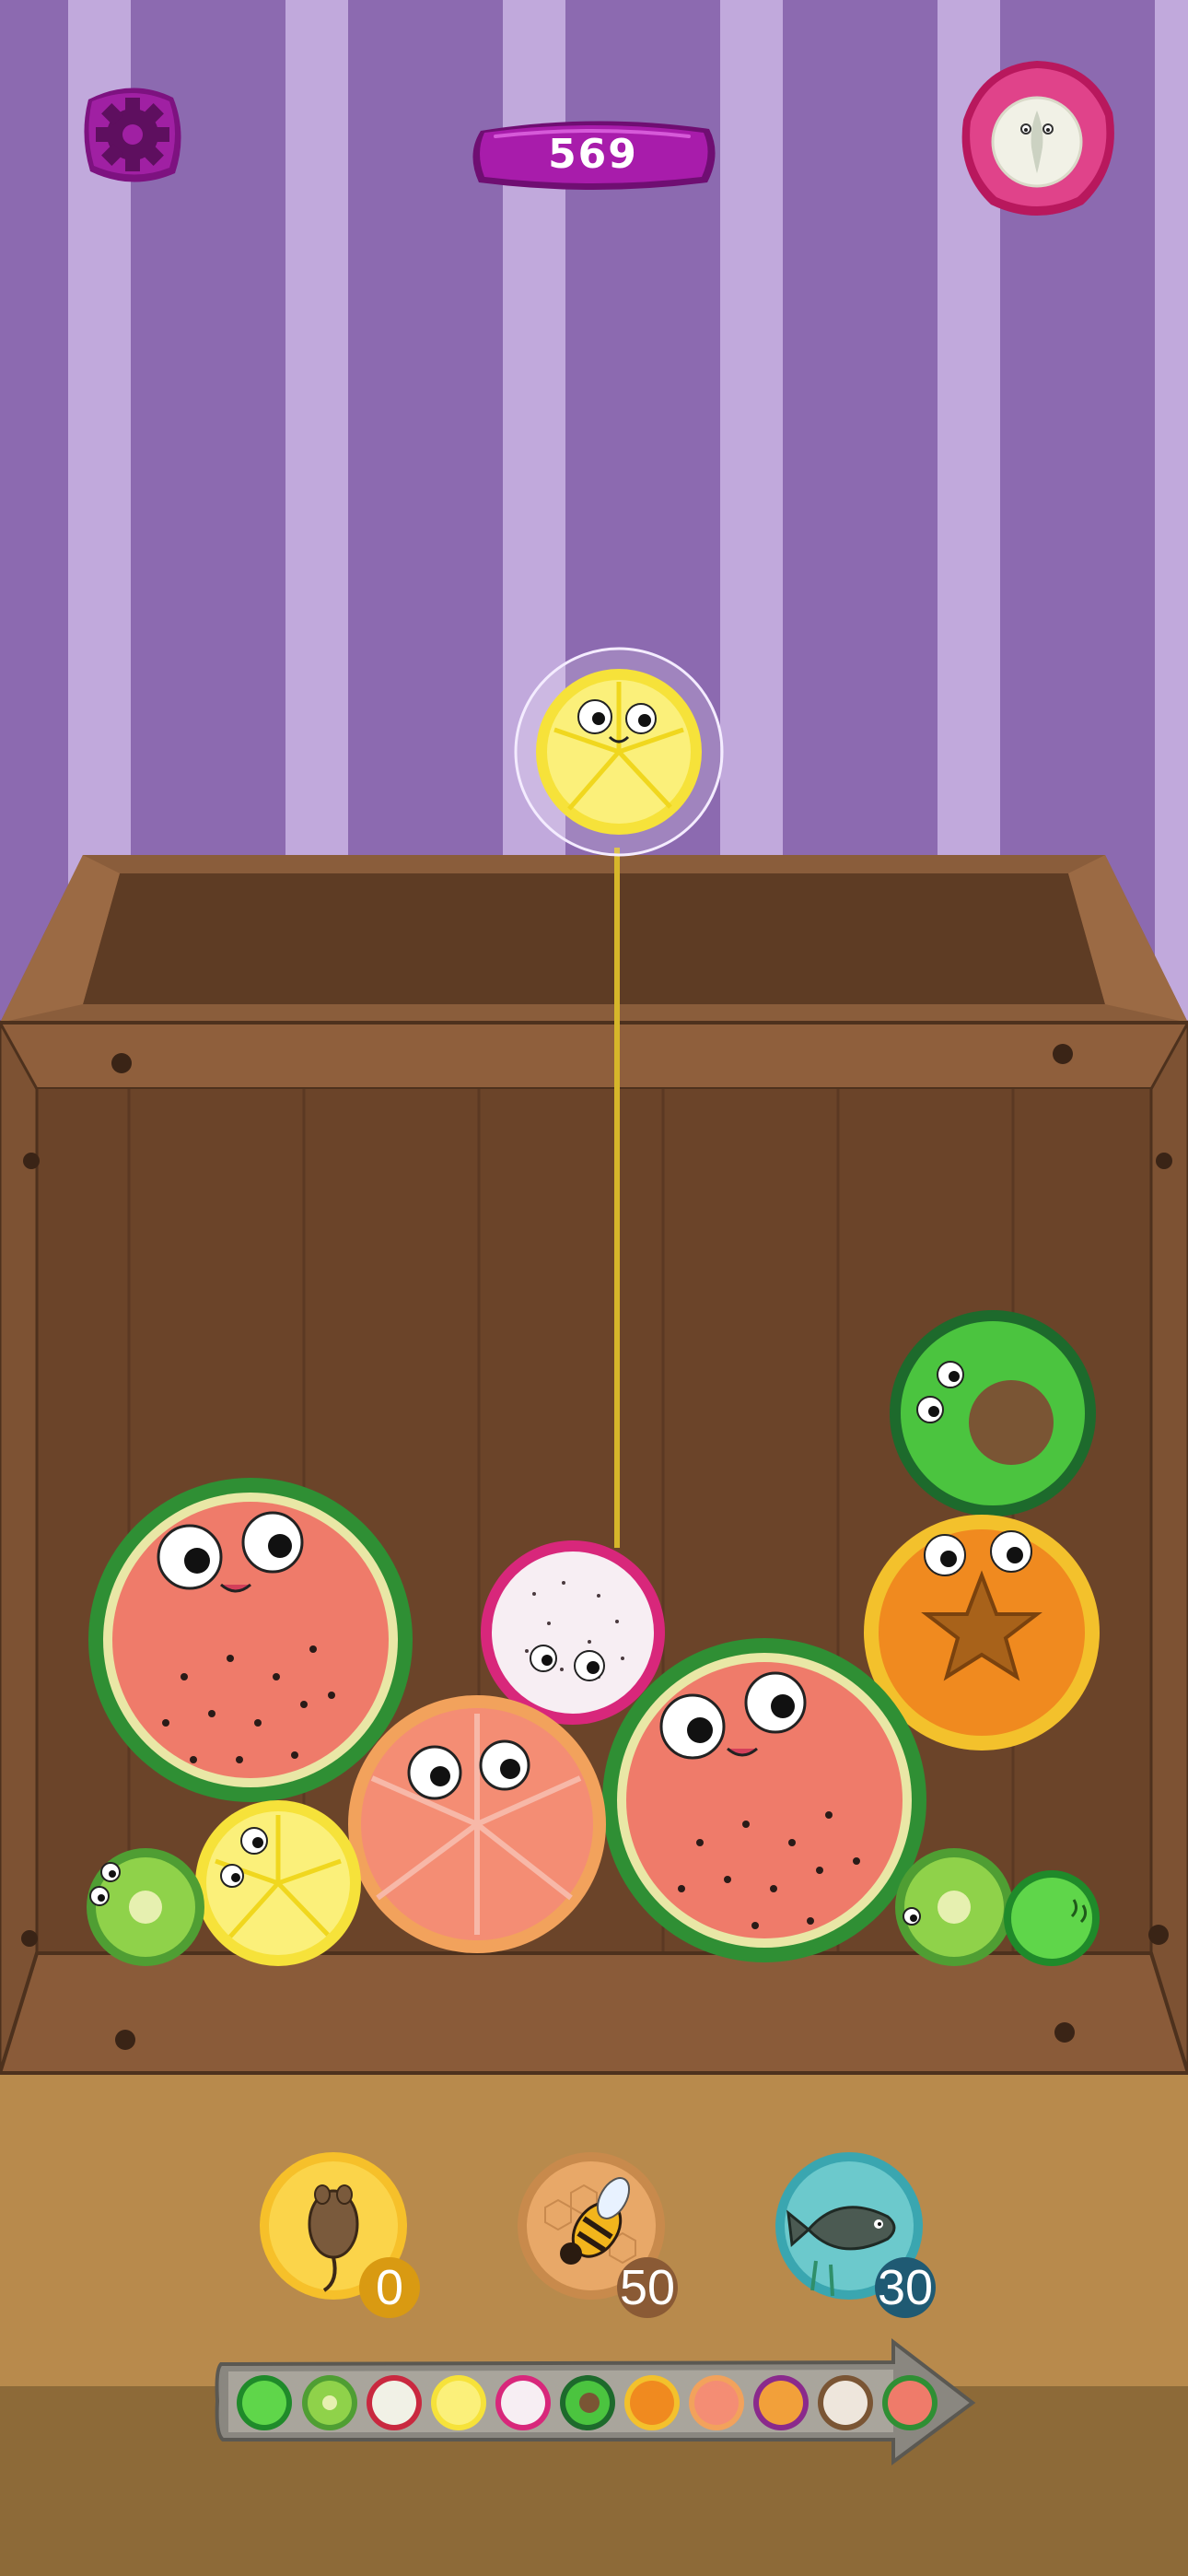 The height and width of the screenshot is (2576, 1188). Describe the element at coordinates (477, 1824) in the screenshot. I see `grapefruit-fruit` at that location.